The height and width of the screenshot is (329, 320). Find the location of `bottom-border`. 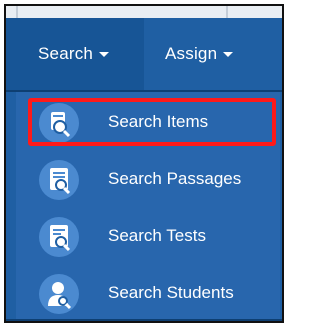

bottom-border is located at coordinates (144, 320).